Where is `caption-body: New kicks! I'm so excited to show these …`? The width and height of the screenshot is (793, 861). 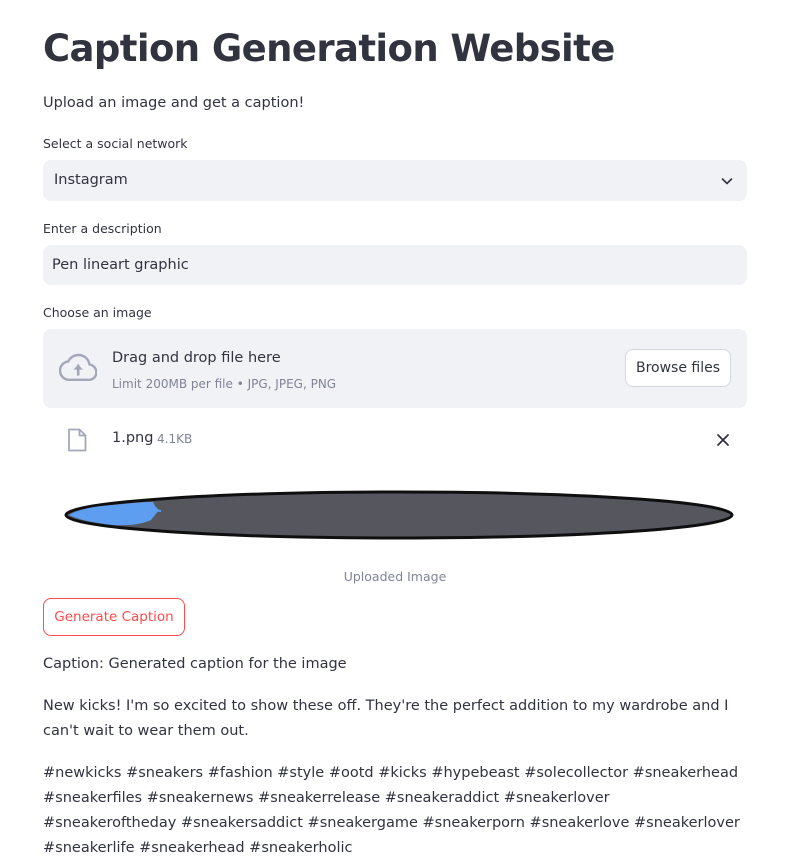
caption-body: New kicks! I'm so excited to show these … is located at coordinates (386, 718).